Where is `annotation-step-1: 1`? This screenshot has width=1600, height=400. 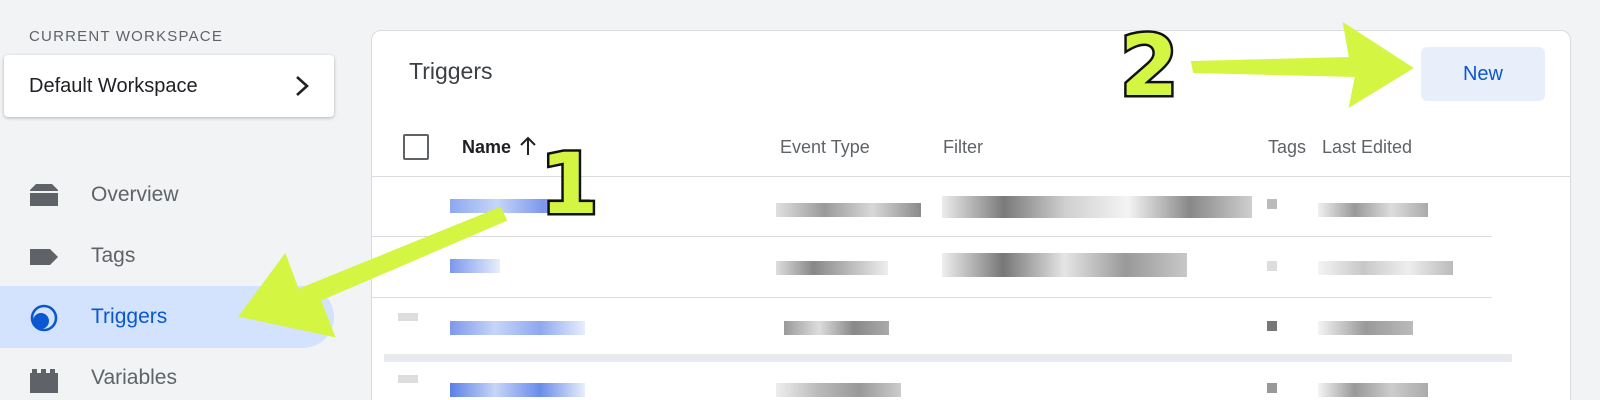 annotation-step-1: 1 is located at coordinates (568, 184).